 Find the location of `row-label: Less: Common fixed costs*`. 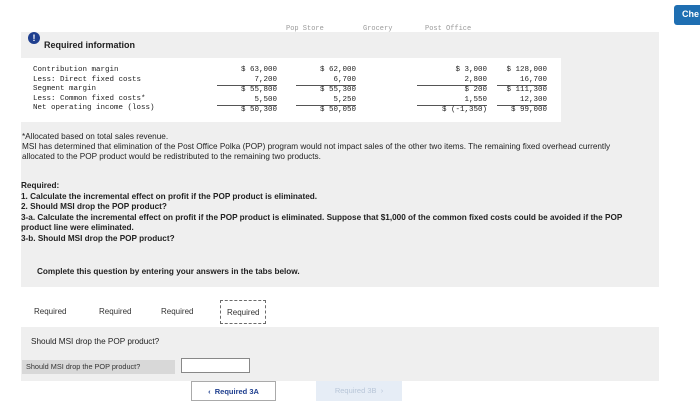

row-label: Less: Common fixed costs* is located at coordinates (89, 98).